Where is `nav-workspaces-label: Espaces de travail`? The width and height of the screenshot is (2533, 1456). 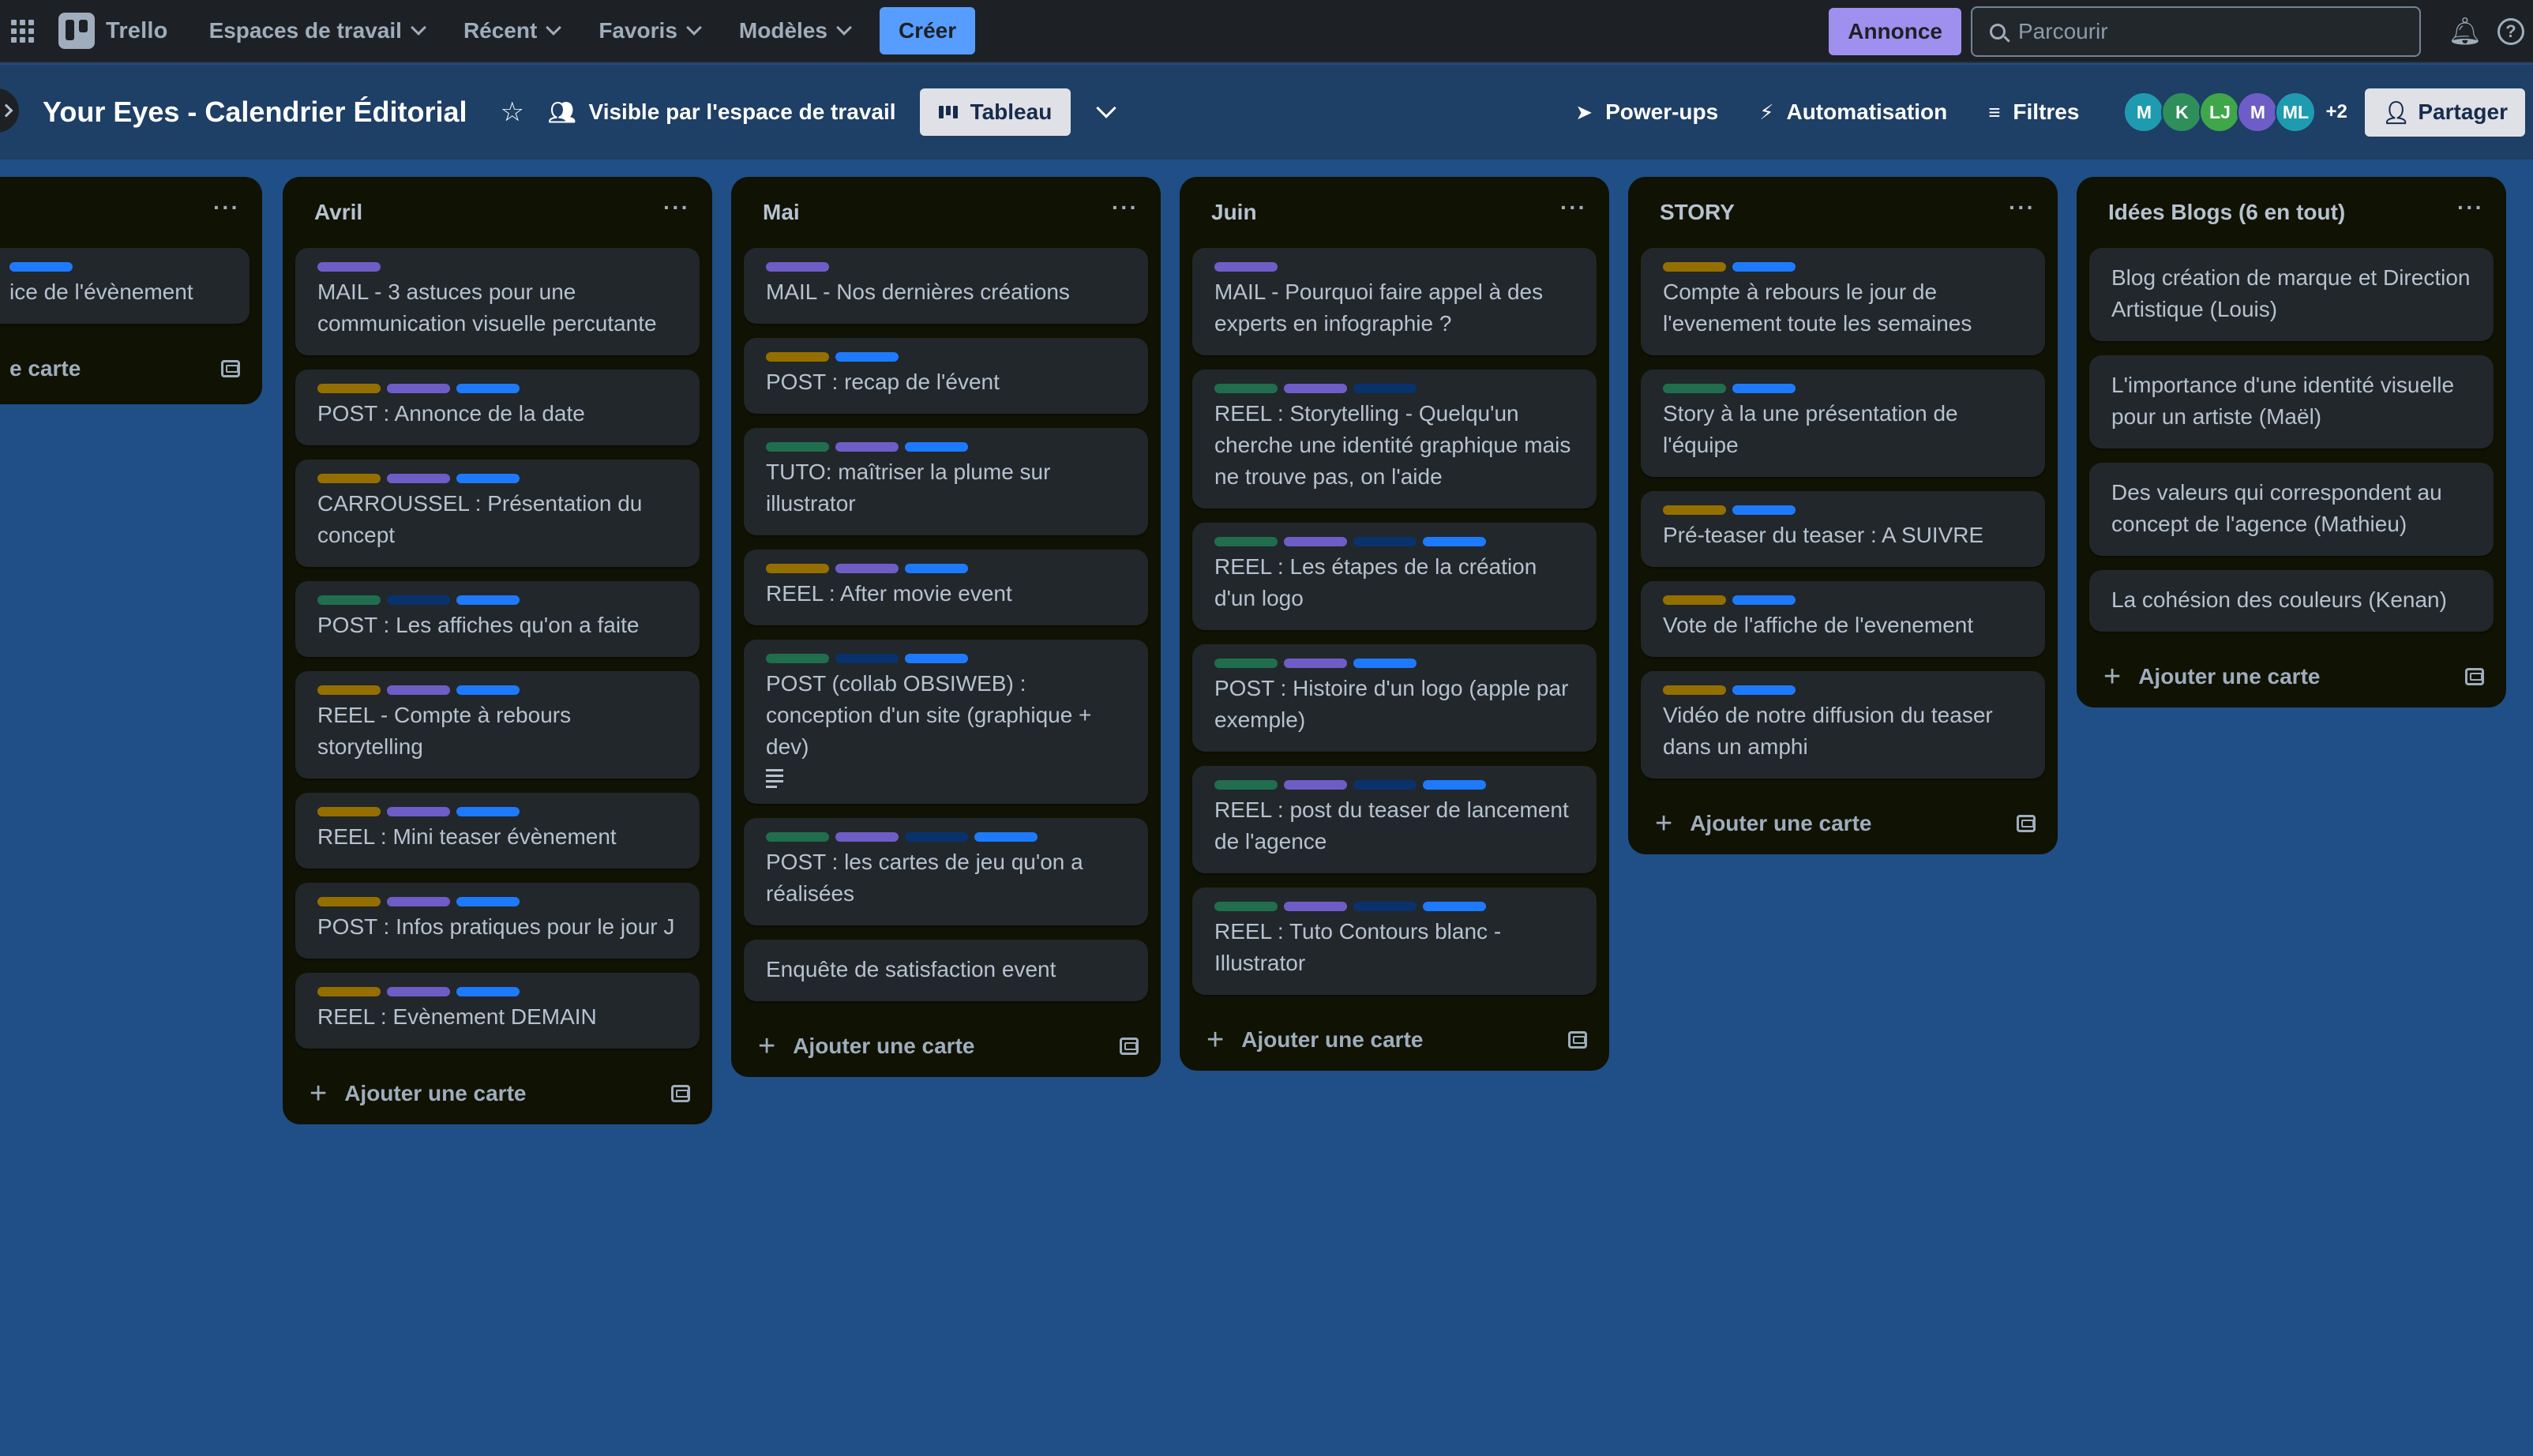 nav-workspaces-label: Espaces de travail is located at coordinates (305, 30).